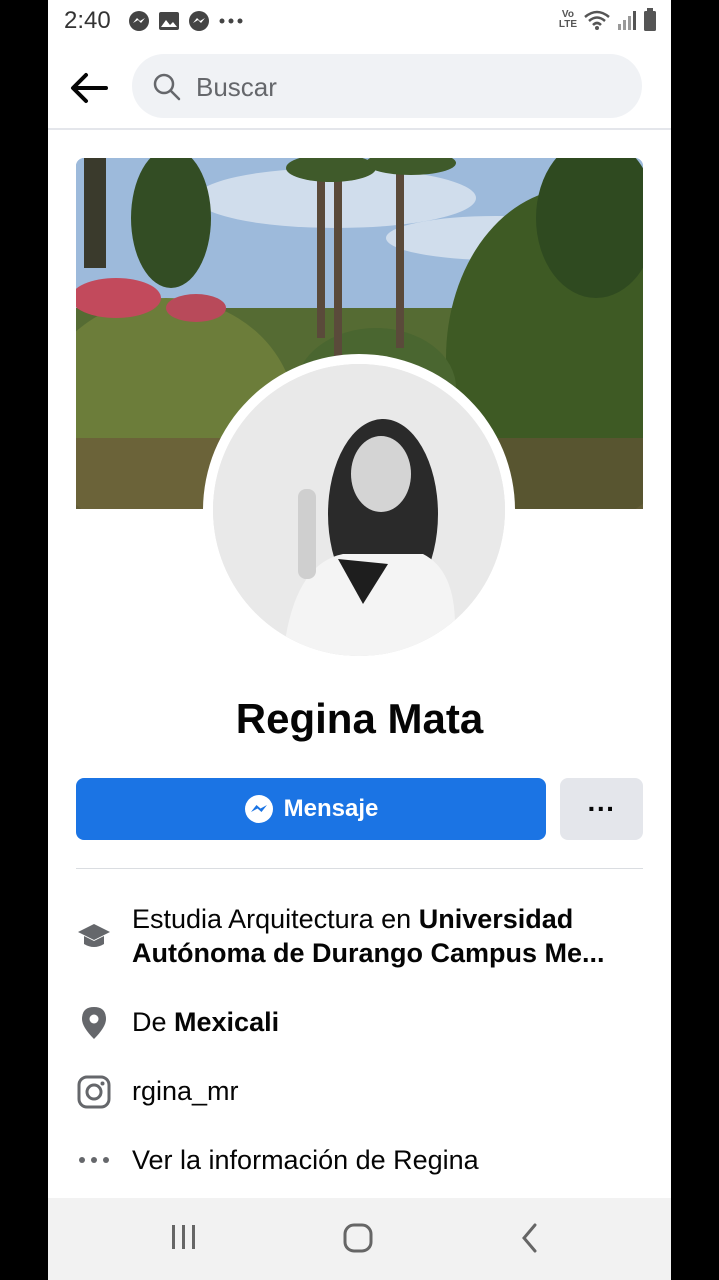  I want to click on instagram-handle: rgina_mr, so click(185, 1091).